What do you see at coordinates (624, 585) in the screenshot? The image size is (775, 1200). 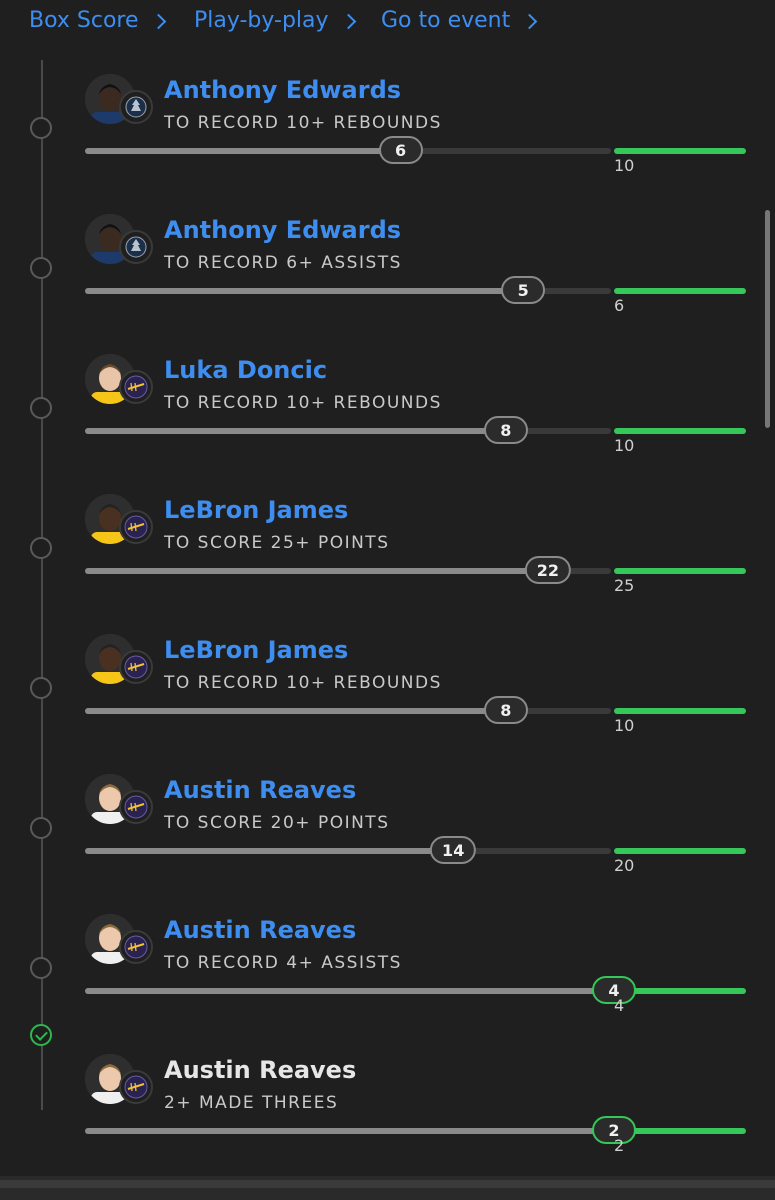 I see `target-value: 25` at bounding box center [624, 585].